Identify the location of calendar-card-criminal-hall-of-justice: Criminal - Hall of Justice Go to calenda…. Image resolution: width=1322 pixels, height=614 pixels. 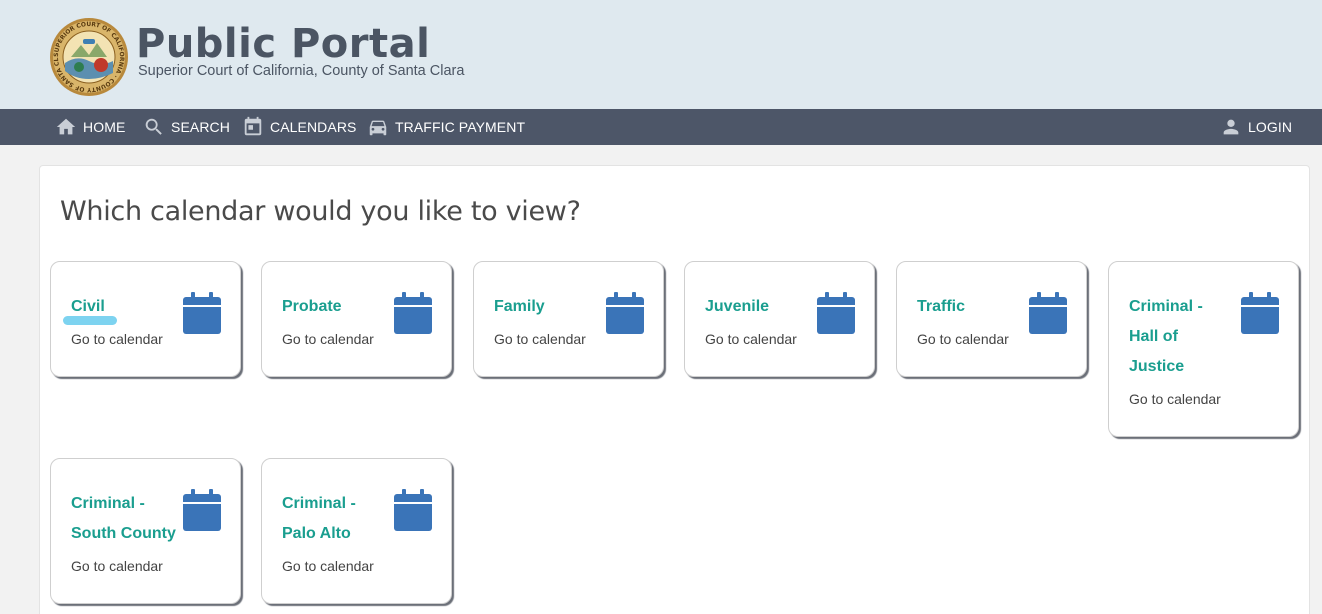
(1203, 349).